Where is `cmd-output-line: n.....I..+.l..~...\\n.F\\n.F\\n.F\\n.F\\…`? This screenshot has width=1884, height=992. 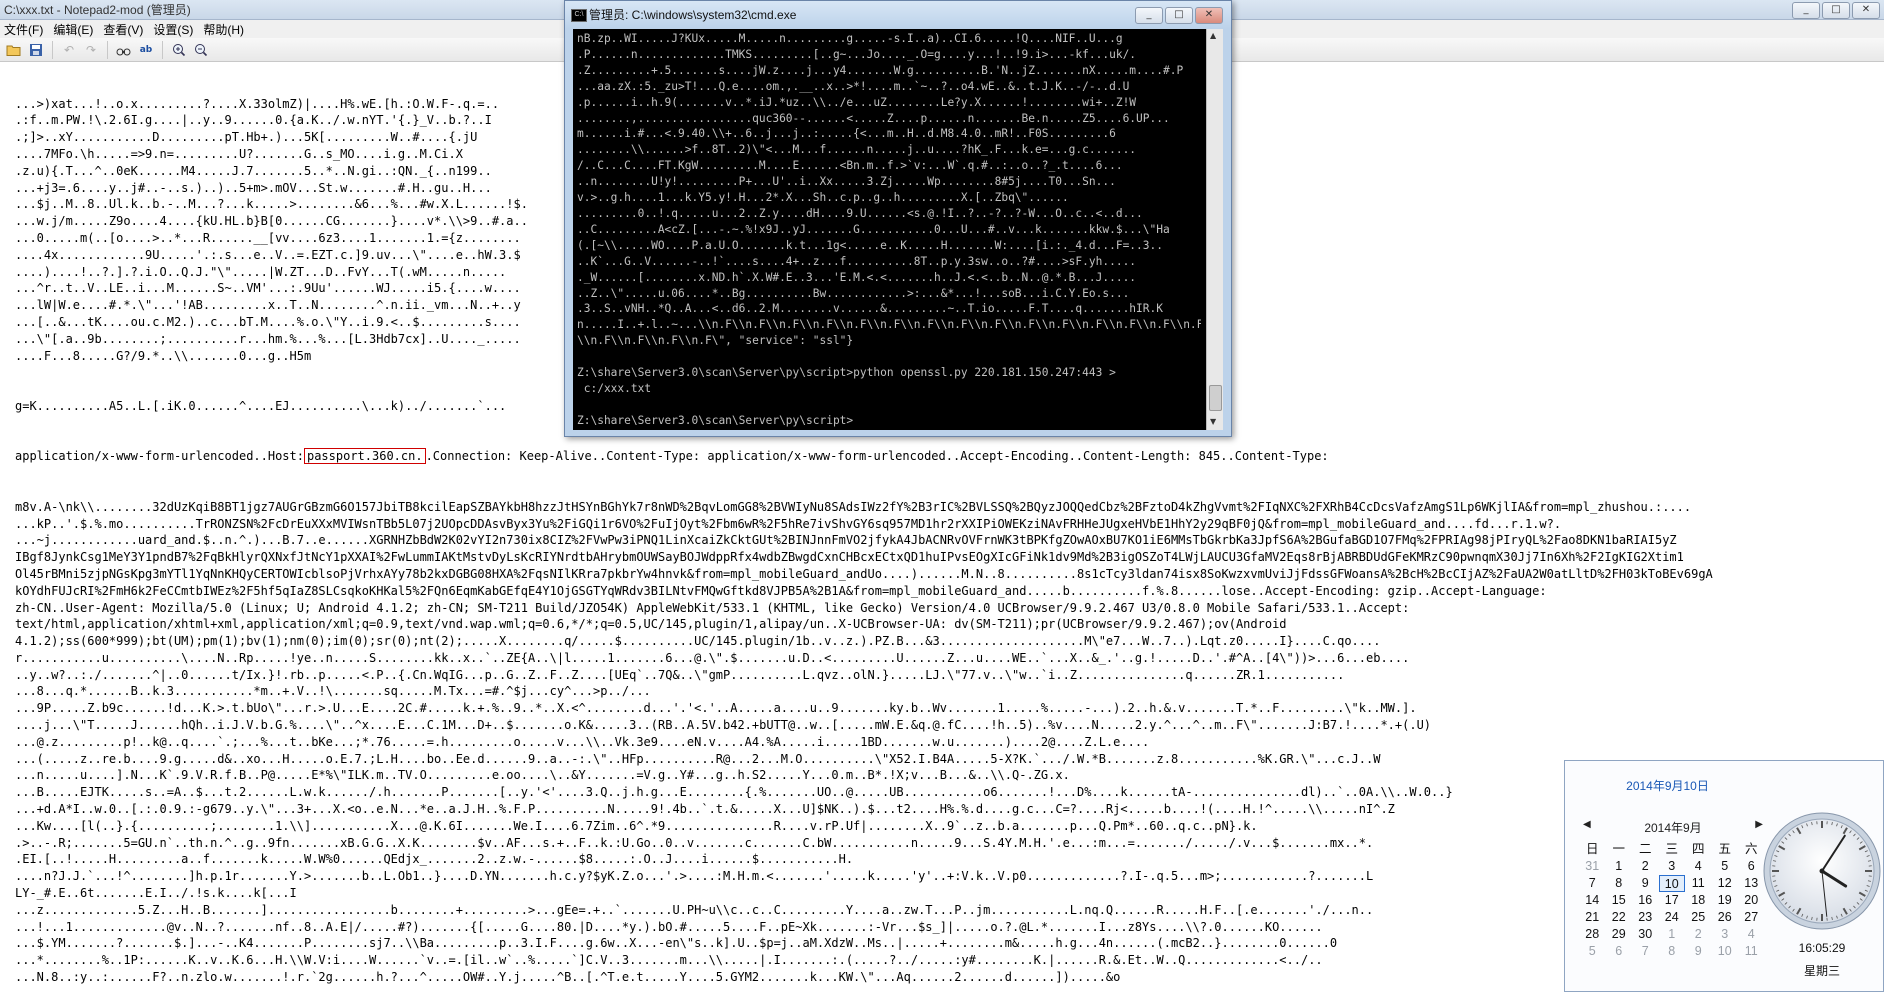 cmd-output-line: n.....I..+.l..~...\\n.F\\n.F\\n.F\\n.F\\… is located at coordinates (889, 325).